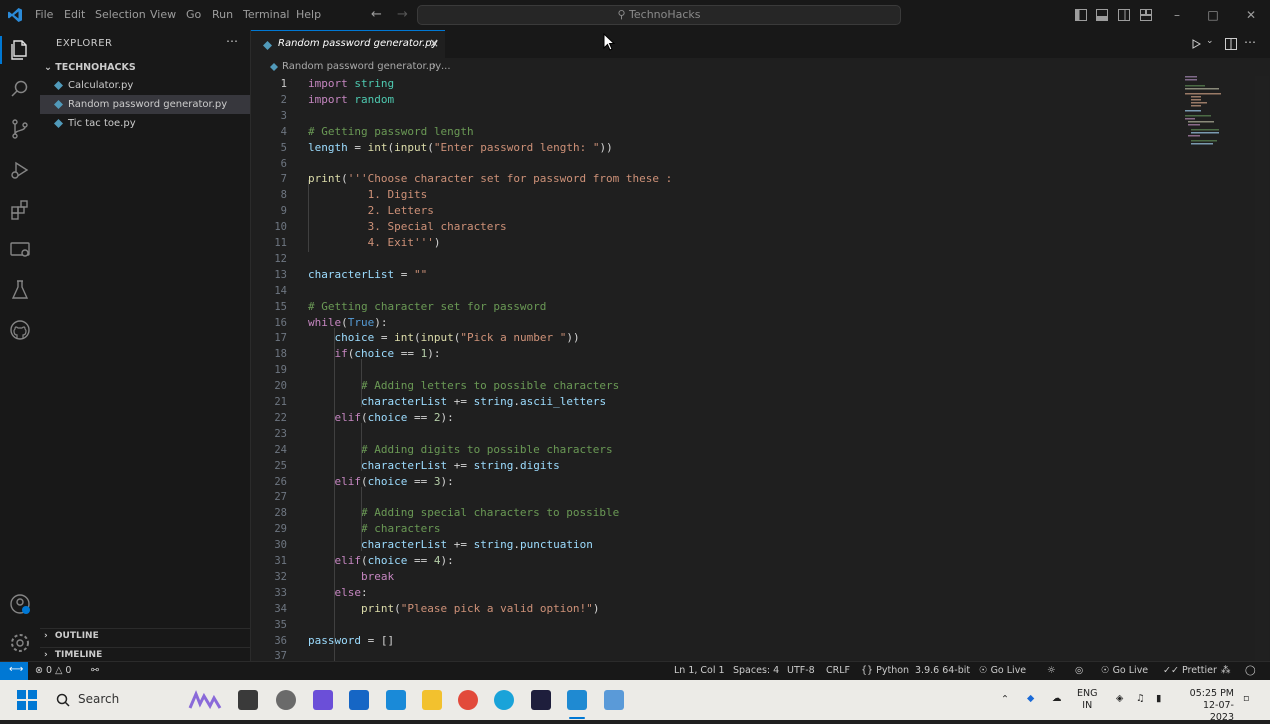 This screenshot has width=1270, height=724. Describe the element at coordinates (659, 15) in the screenshot. I see `command-center-search: ⚲ TechnoHacks` at that location.